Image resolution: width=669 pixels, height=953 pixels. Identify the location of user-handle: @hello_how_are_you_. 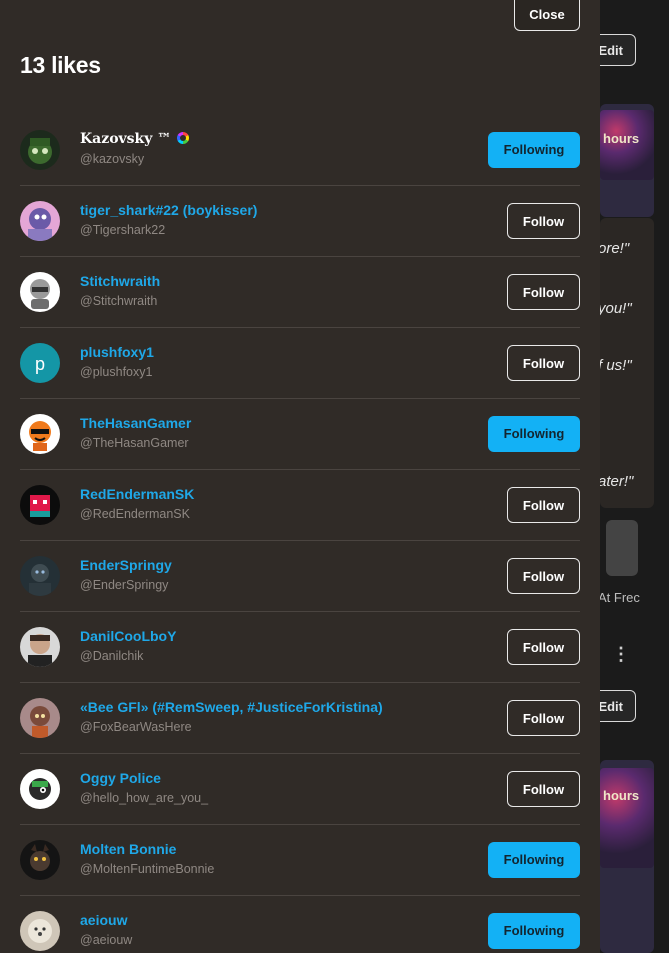
(144, 798).